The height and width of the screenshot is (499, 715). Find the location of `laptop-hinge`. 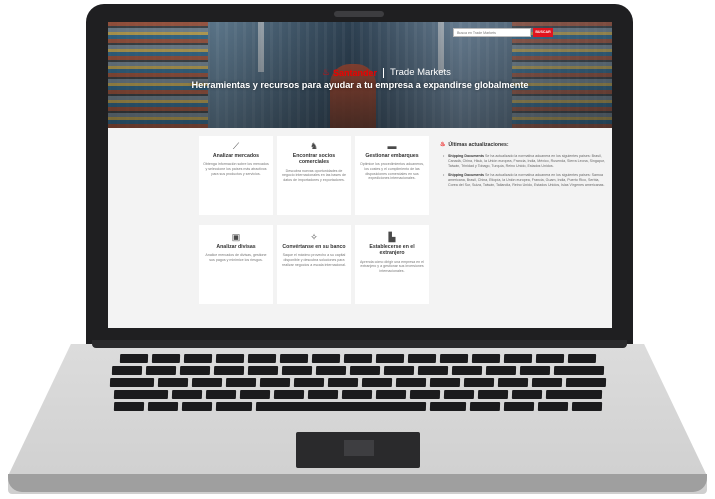

laptop-hinge is located at coordinates (359, 344).